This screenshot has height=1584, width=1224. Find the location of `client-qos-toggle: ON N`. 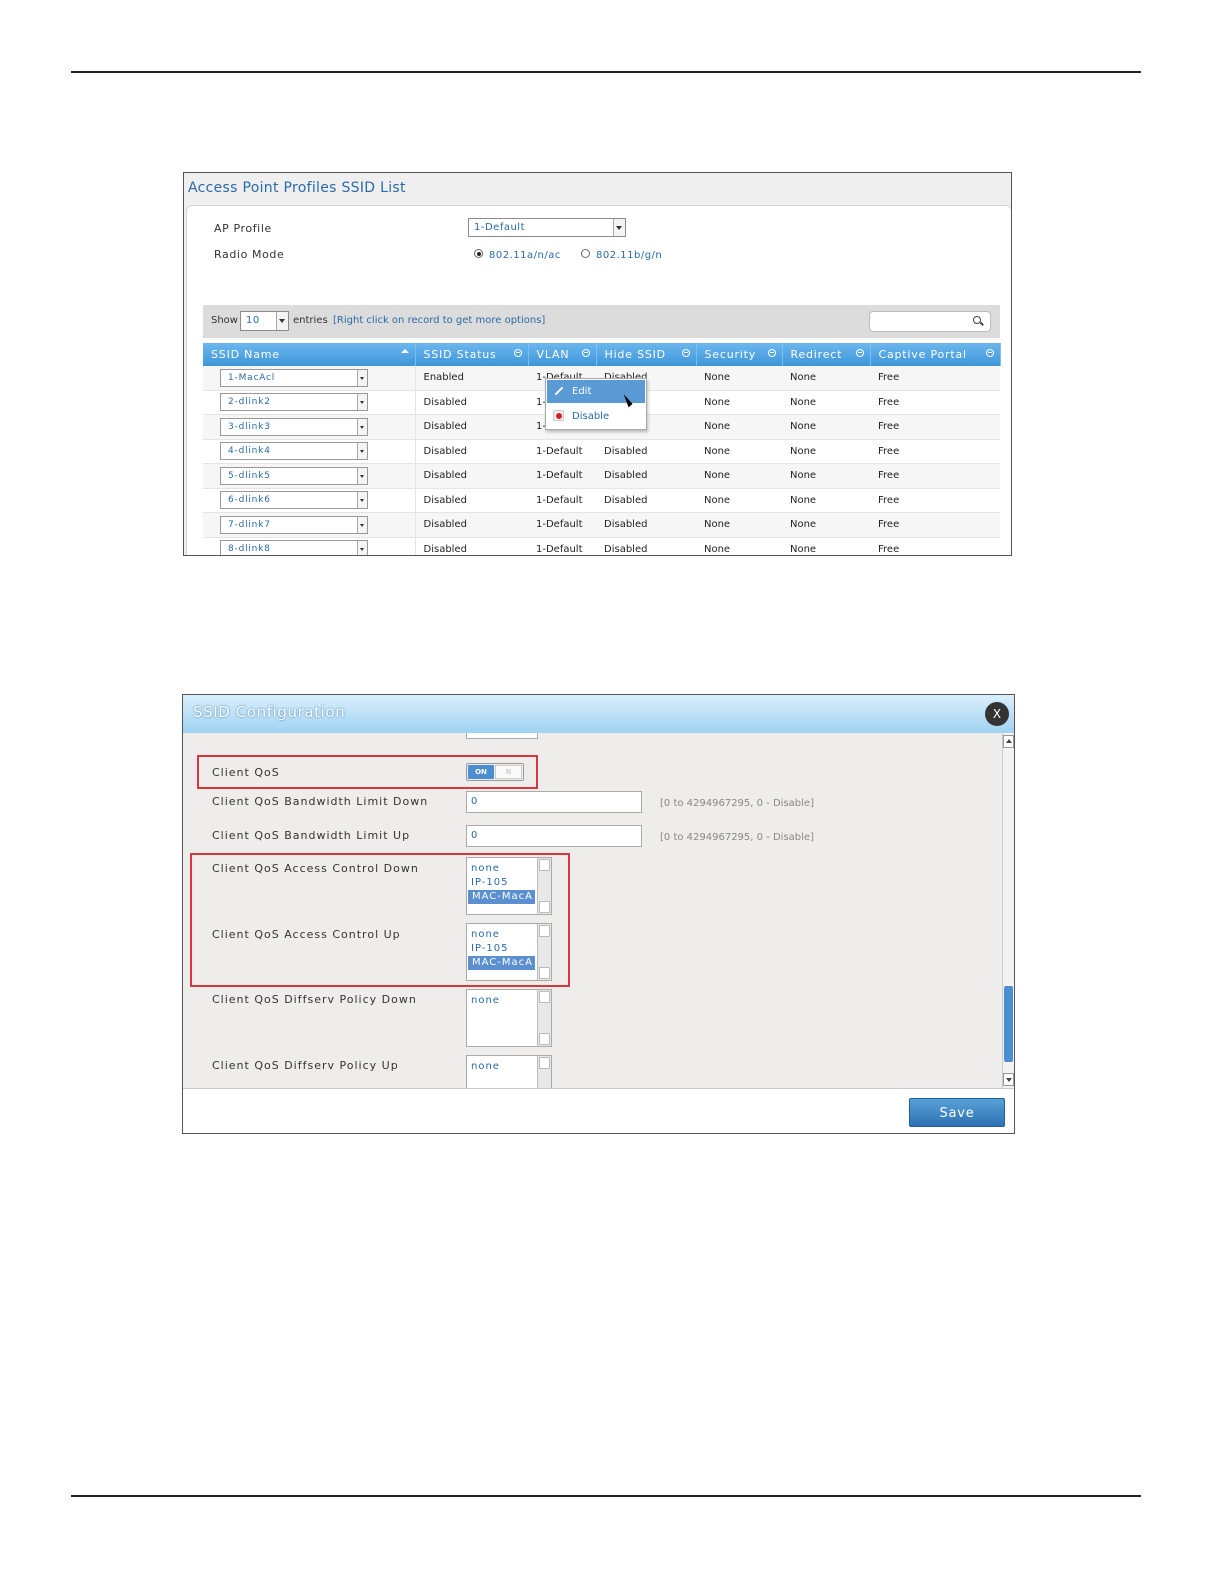

client-qos-toggle: ON N is located at coordinates (495, 772).